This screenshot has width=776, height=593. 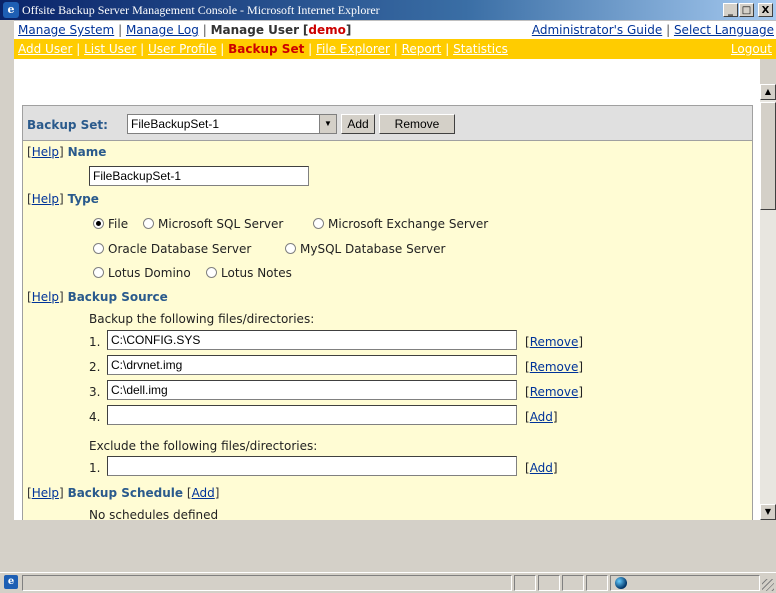 What do you see at coordinates (95, 342) in the screenshot?
I see `source-row-number: 1.` at bounding box center [95, 342].